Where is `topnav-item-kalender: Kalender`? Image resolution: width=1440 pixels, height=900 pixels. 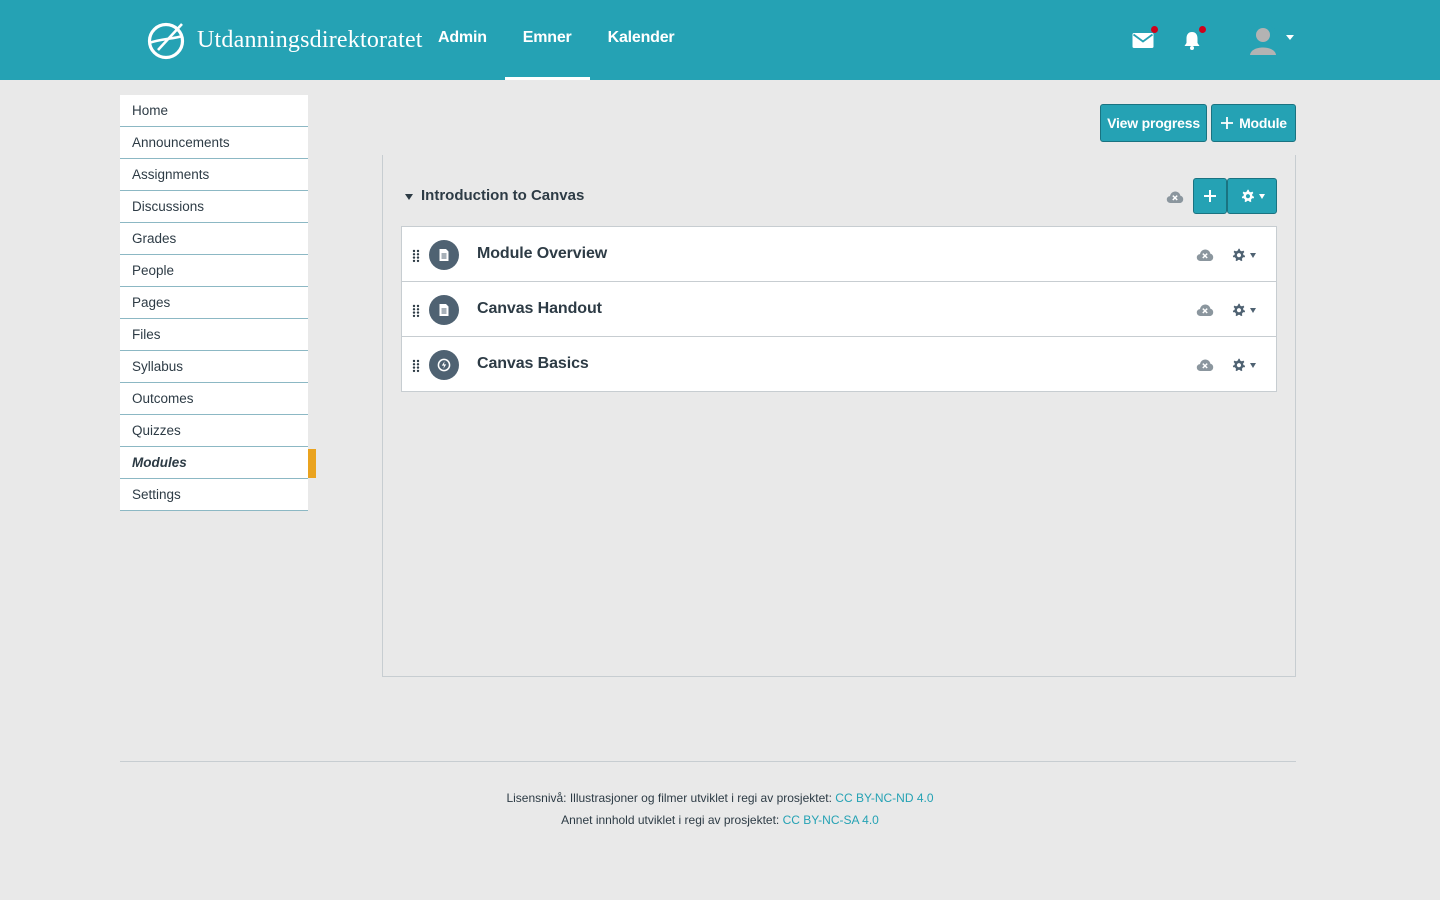
topnav-item-kalender: Kalender is located at coordinates (641, 40).